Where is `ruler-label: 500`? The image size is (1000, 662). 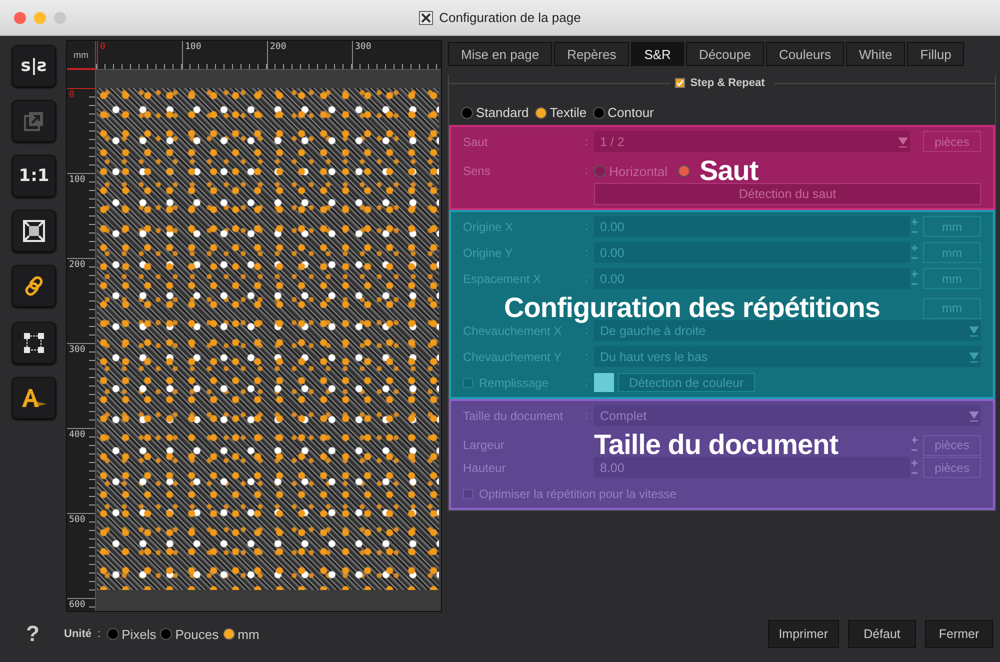
ruler-label: 500 is located at coordinates (81, 555).